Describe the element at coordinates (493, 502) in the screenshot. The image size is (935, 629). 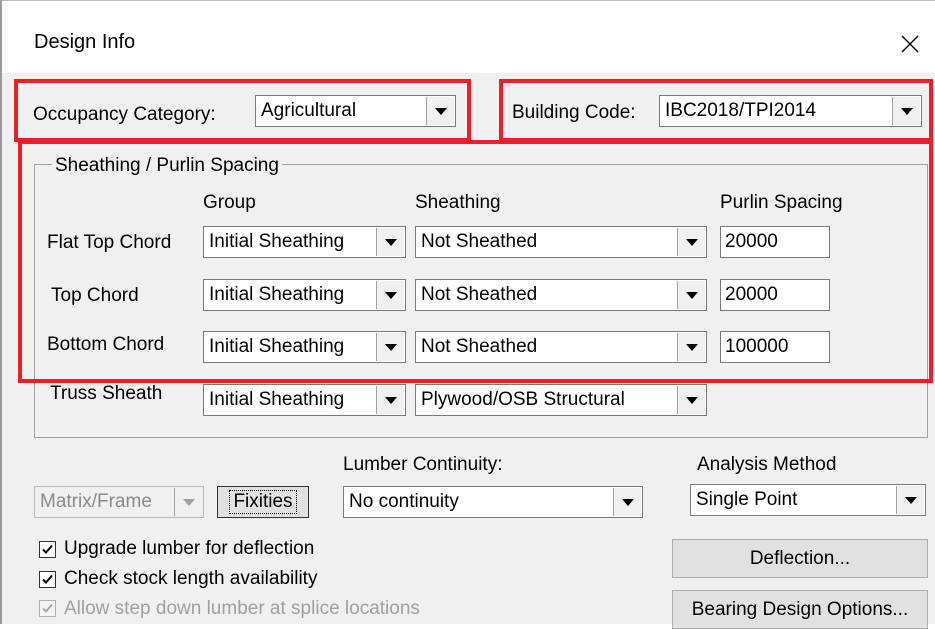
I see `lumber-continuity-select: No continuity` at that location.